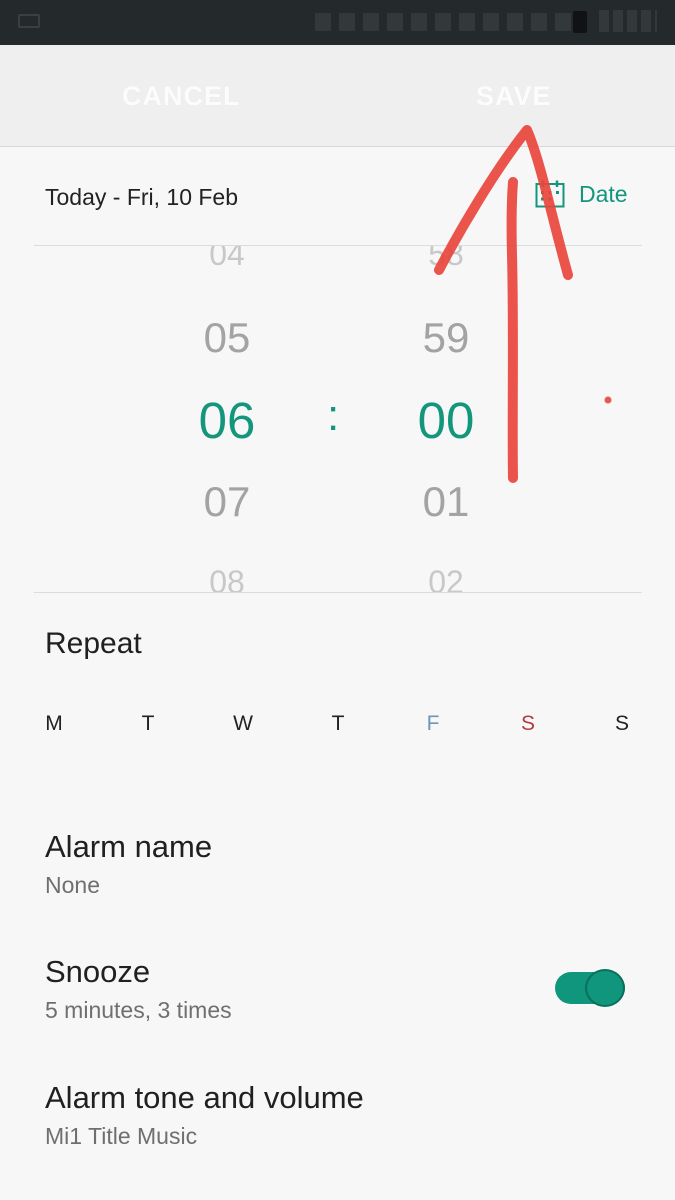  Describe the element at coordinates (243, 724) in the screenshot. I see `day-wednesday: W` at that location.